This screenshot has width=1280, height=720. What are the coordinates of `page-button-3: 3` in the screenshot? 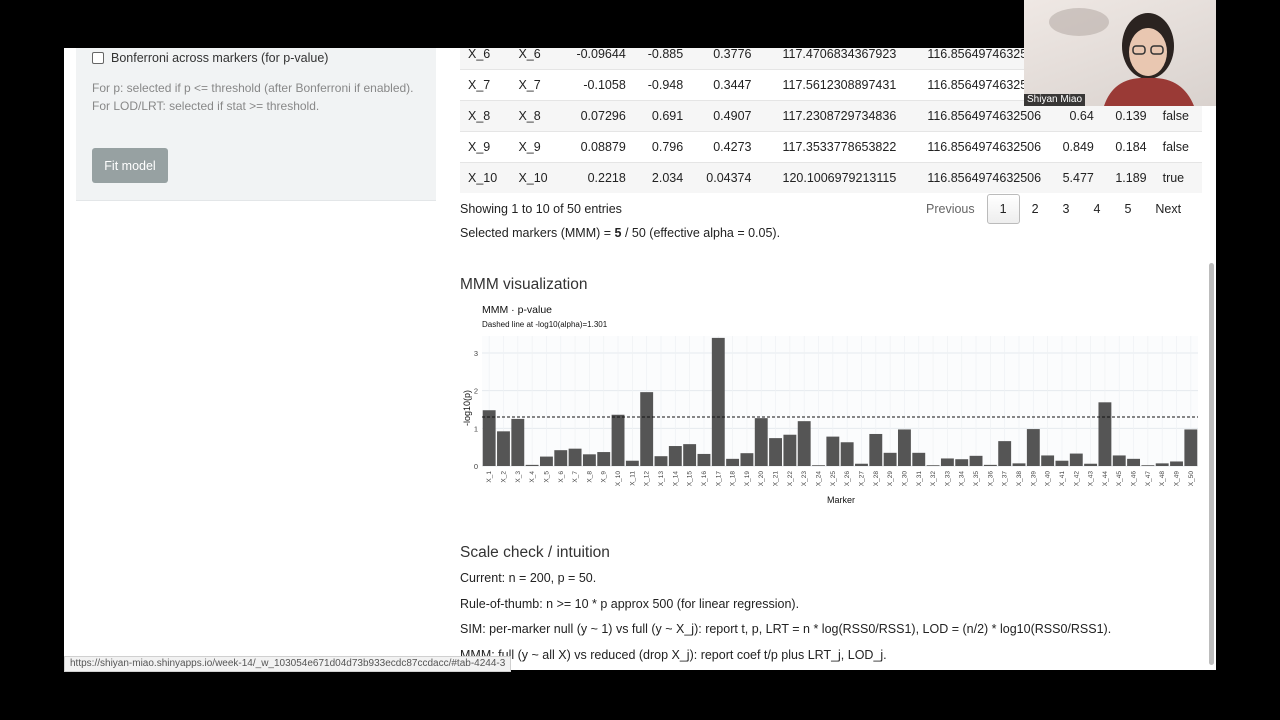 It's located at (1066, 209).